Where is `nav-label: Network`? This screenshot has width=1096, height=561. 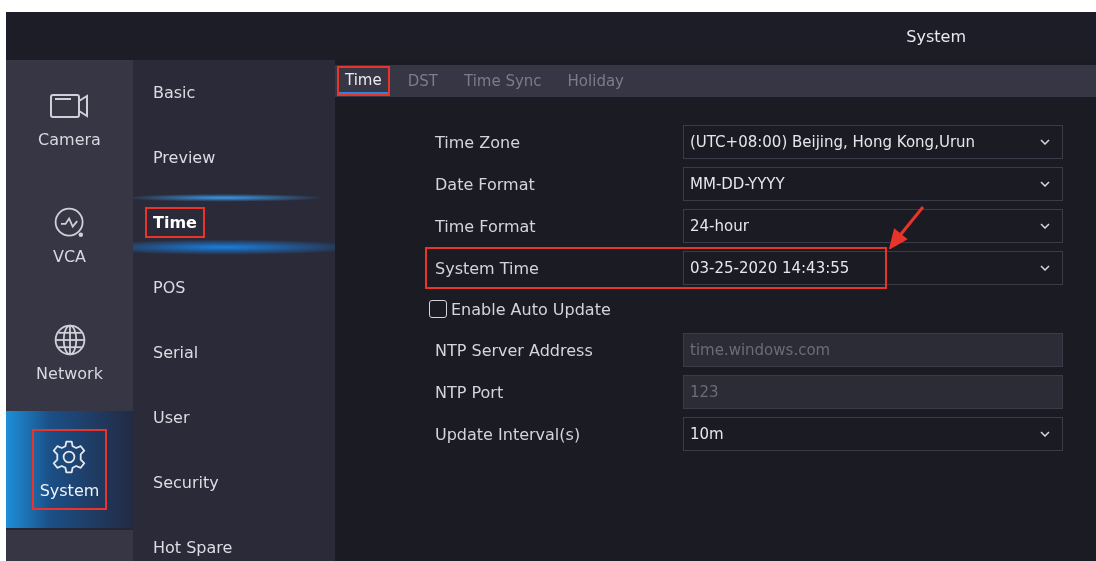 nav-label: Network is located at coordinates (69, 373).